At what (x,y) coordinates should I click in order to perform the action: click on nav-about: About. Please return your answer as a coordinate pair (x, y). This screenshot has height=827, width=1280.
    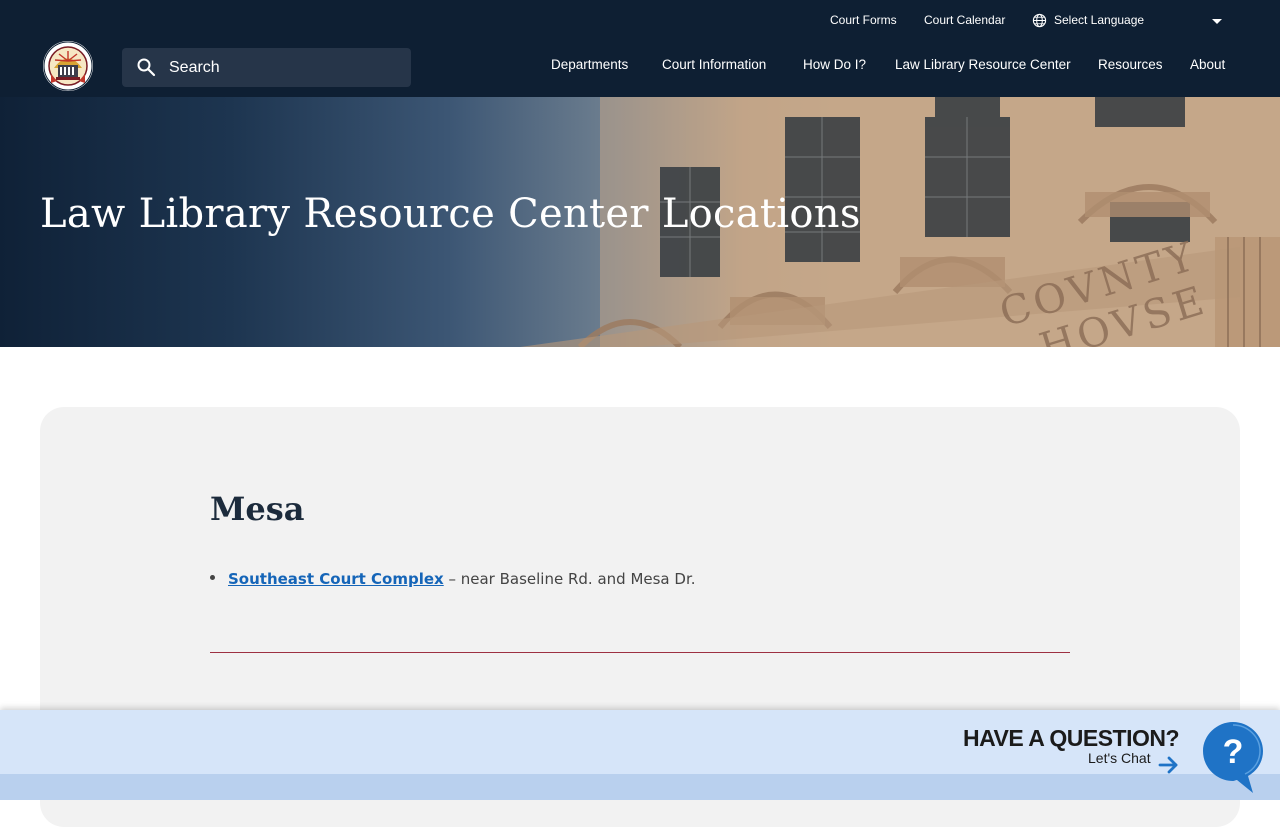
    Looking at the image, I should click on (1207, 64).